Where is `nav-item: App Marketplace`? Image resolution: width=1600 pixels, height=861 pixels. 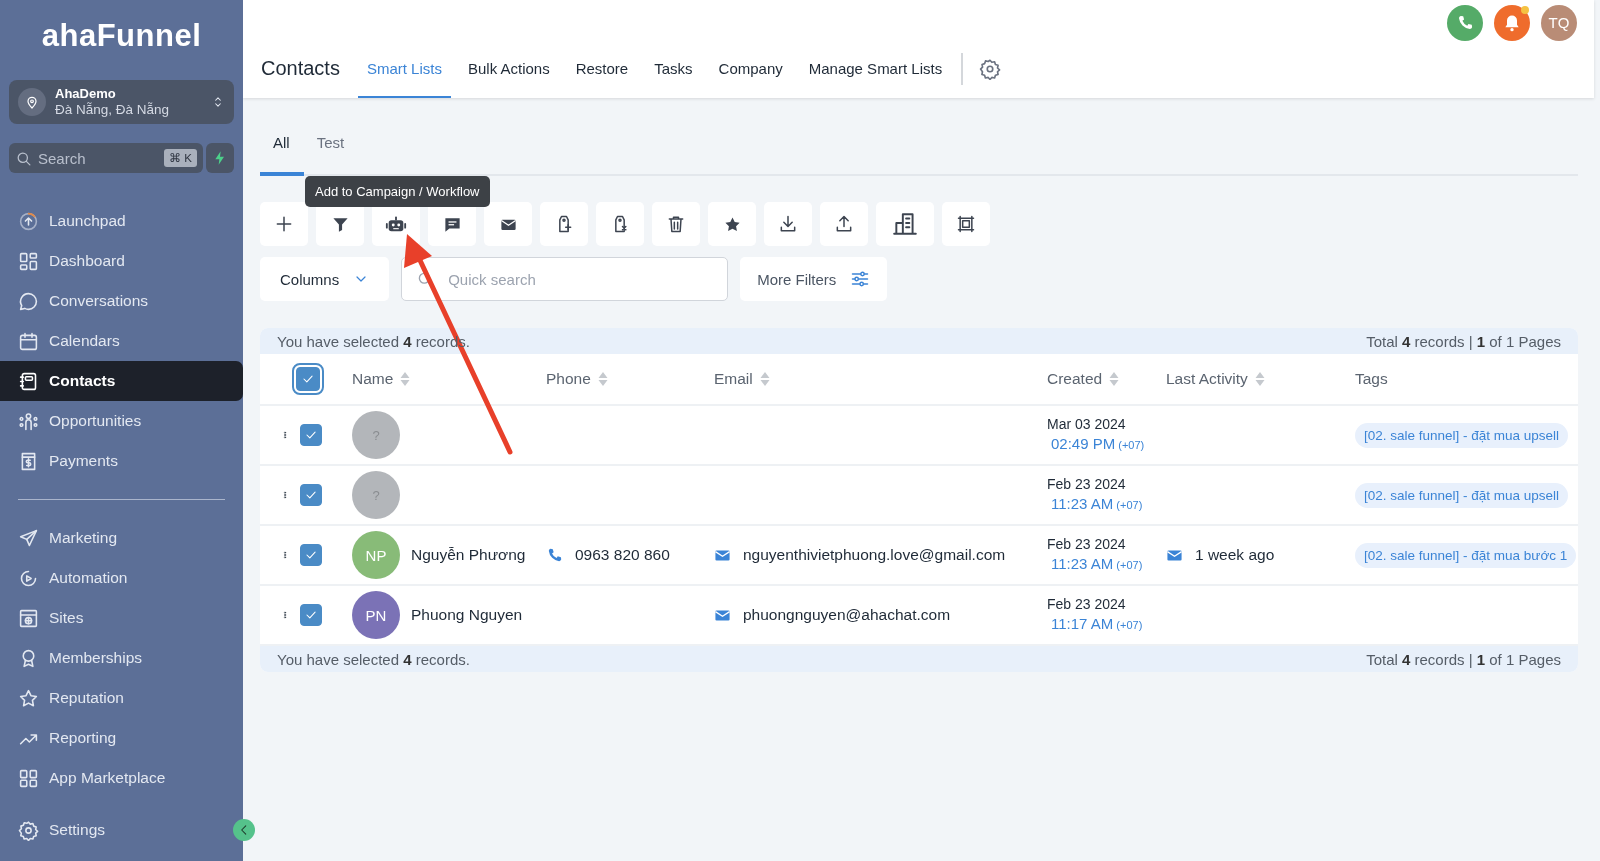
nav-item: App Marketplace is located at coordinates (113, 778).